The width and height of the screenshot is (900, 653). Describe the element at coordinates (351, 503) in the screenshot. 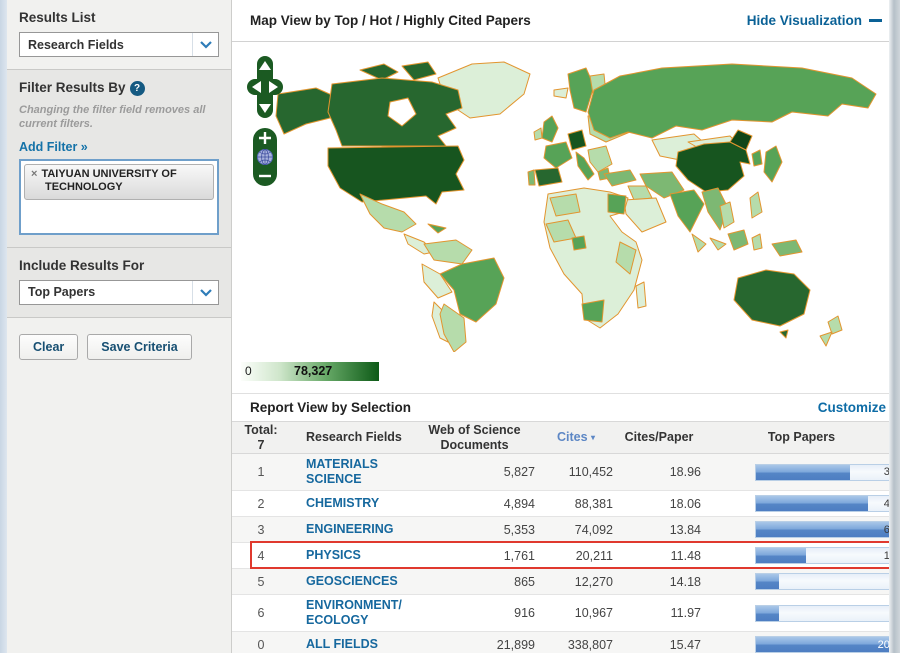

I see `research-field-link: CHEMISTRY` at that location.